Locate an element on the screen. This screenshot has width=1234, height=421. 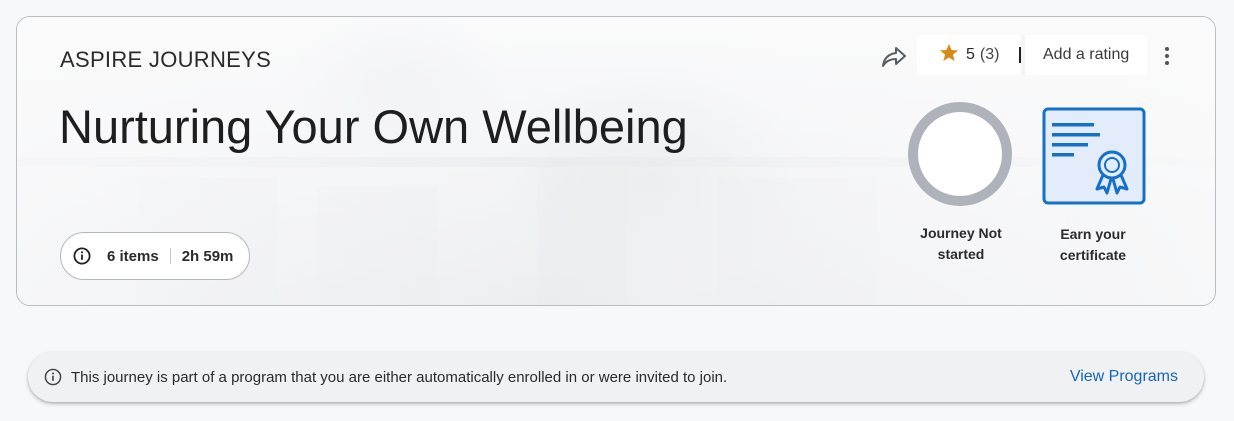
journey-title: Nurturing Your Own Wellbeing is located at coordinates (373, 126).